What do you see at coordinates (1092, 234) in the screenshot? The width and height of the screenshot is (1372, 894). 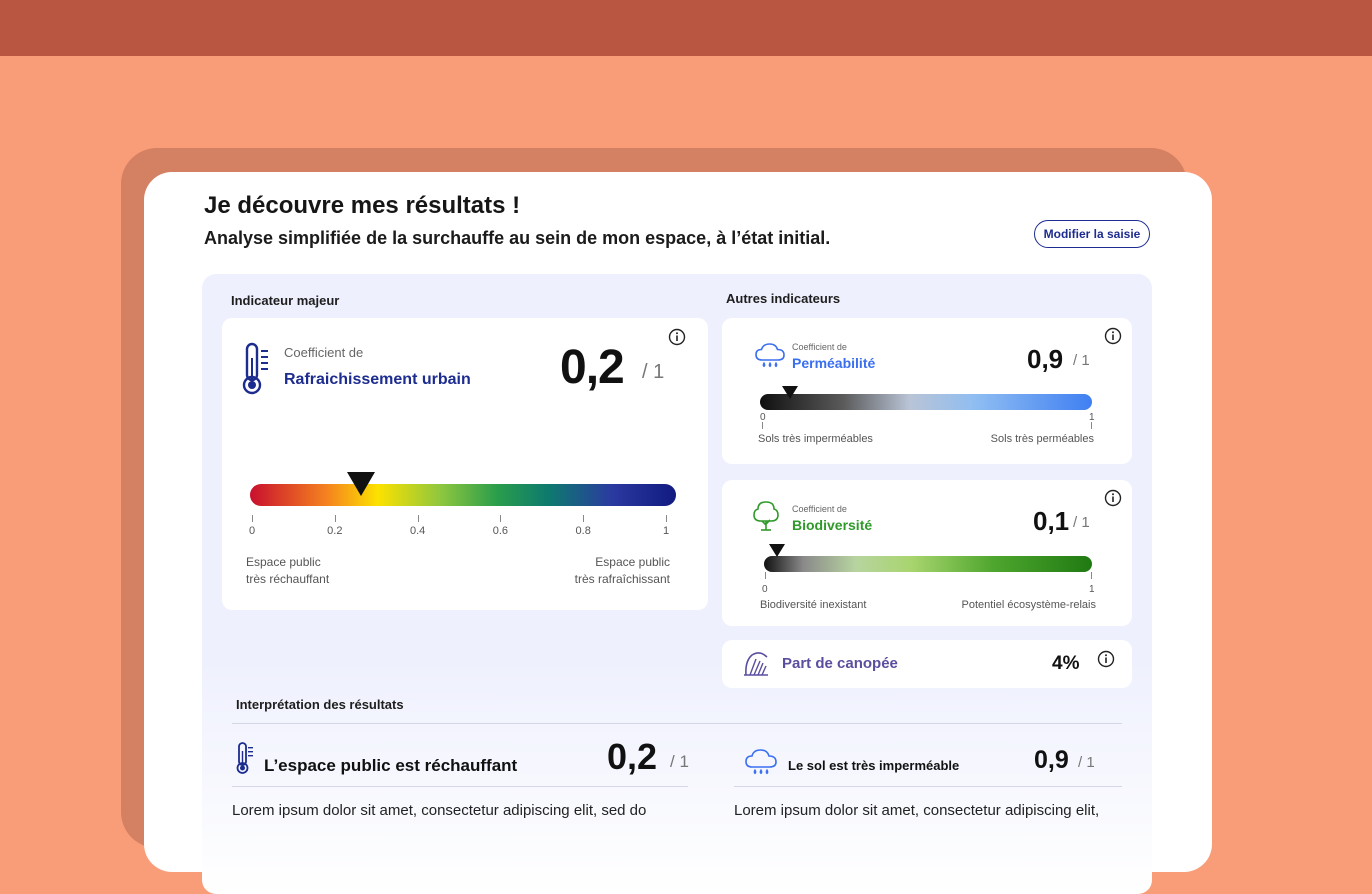 I see `modify-input-button: Modifier la saisie` at bounding box center [1092, 234].